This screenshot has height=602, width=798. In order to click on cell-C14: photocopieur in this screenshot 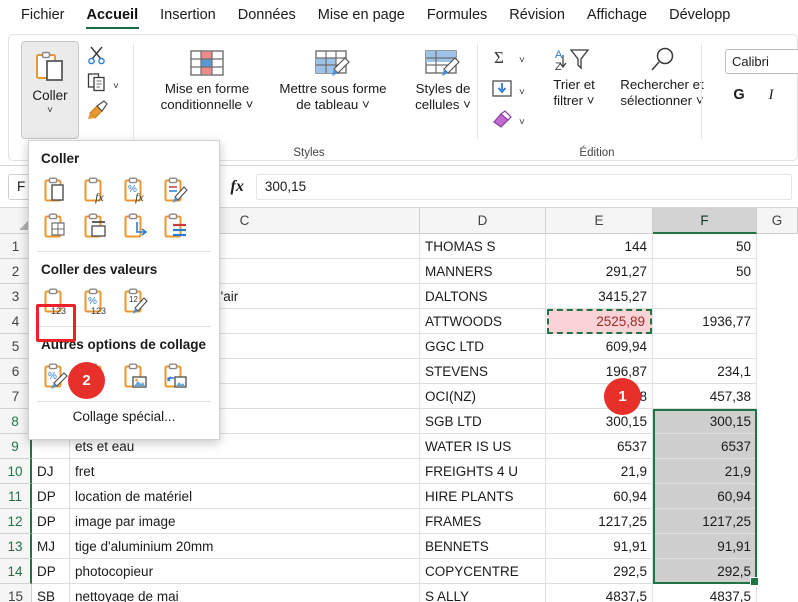, I will do `click(245, 571)`.